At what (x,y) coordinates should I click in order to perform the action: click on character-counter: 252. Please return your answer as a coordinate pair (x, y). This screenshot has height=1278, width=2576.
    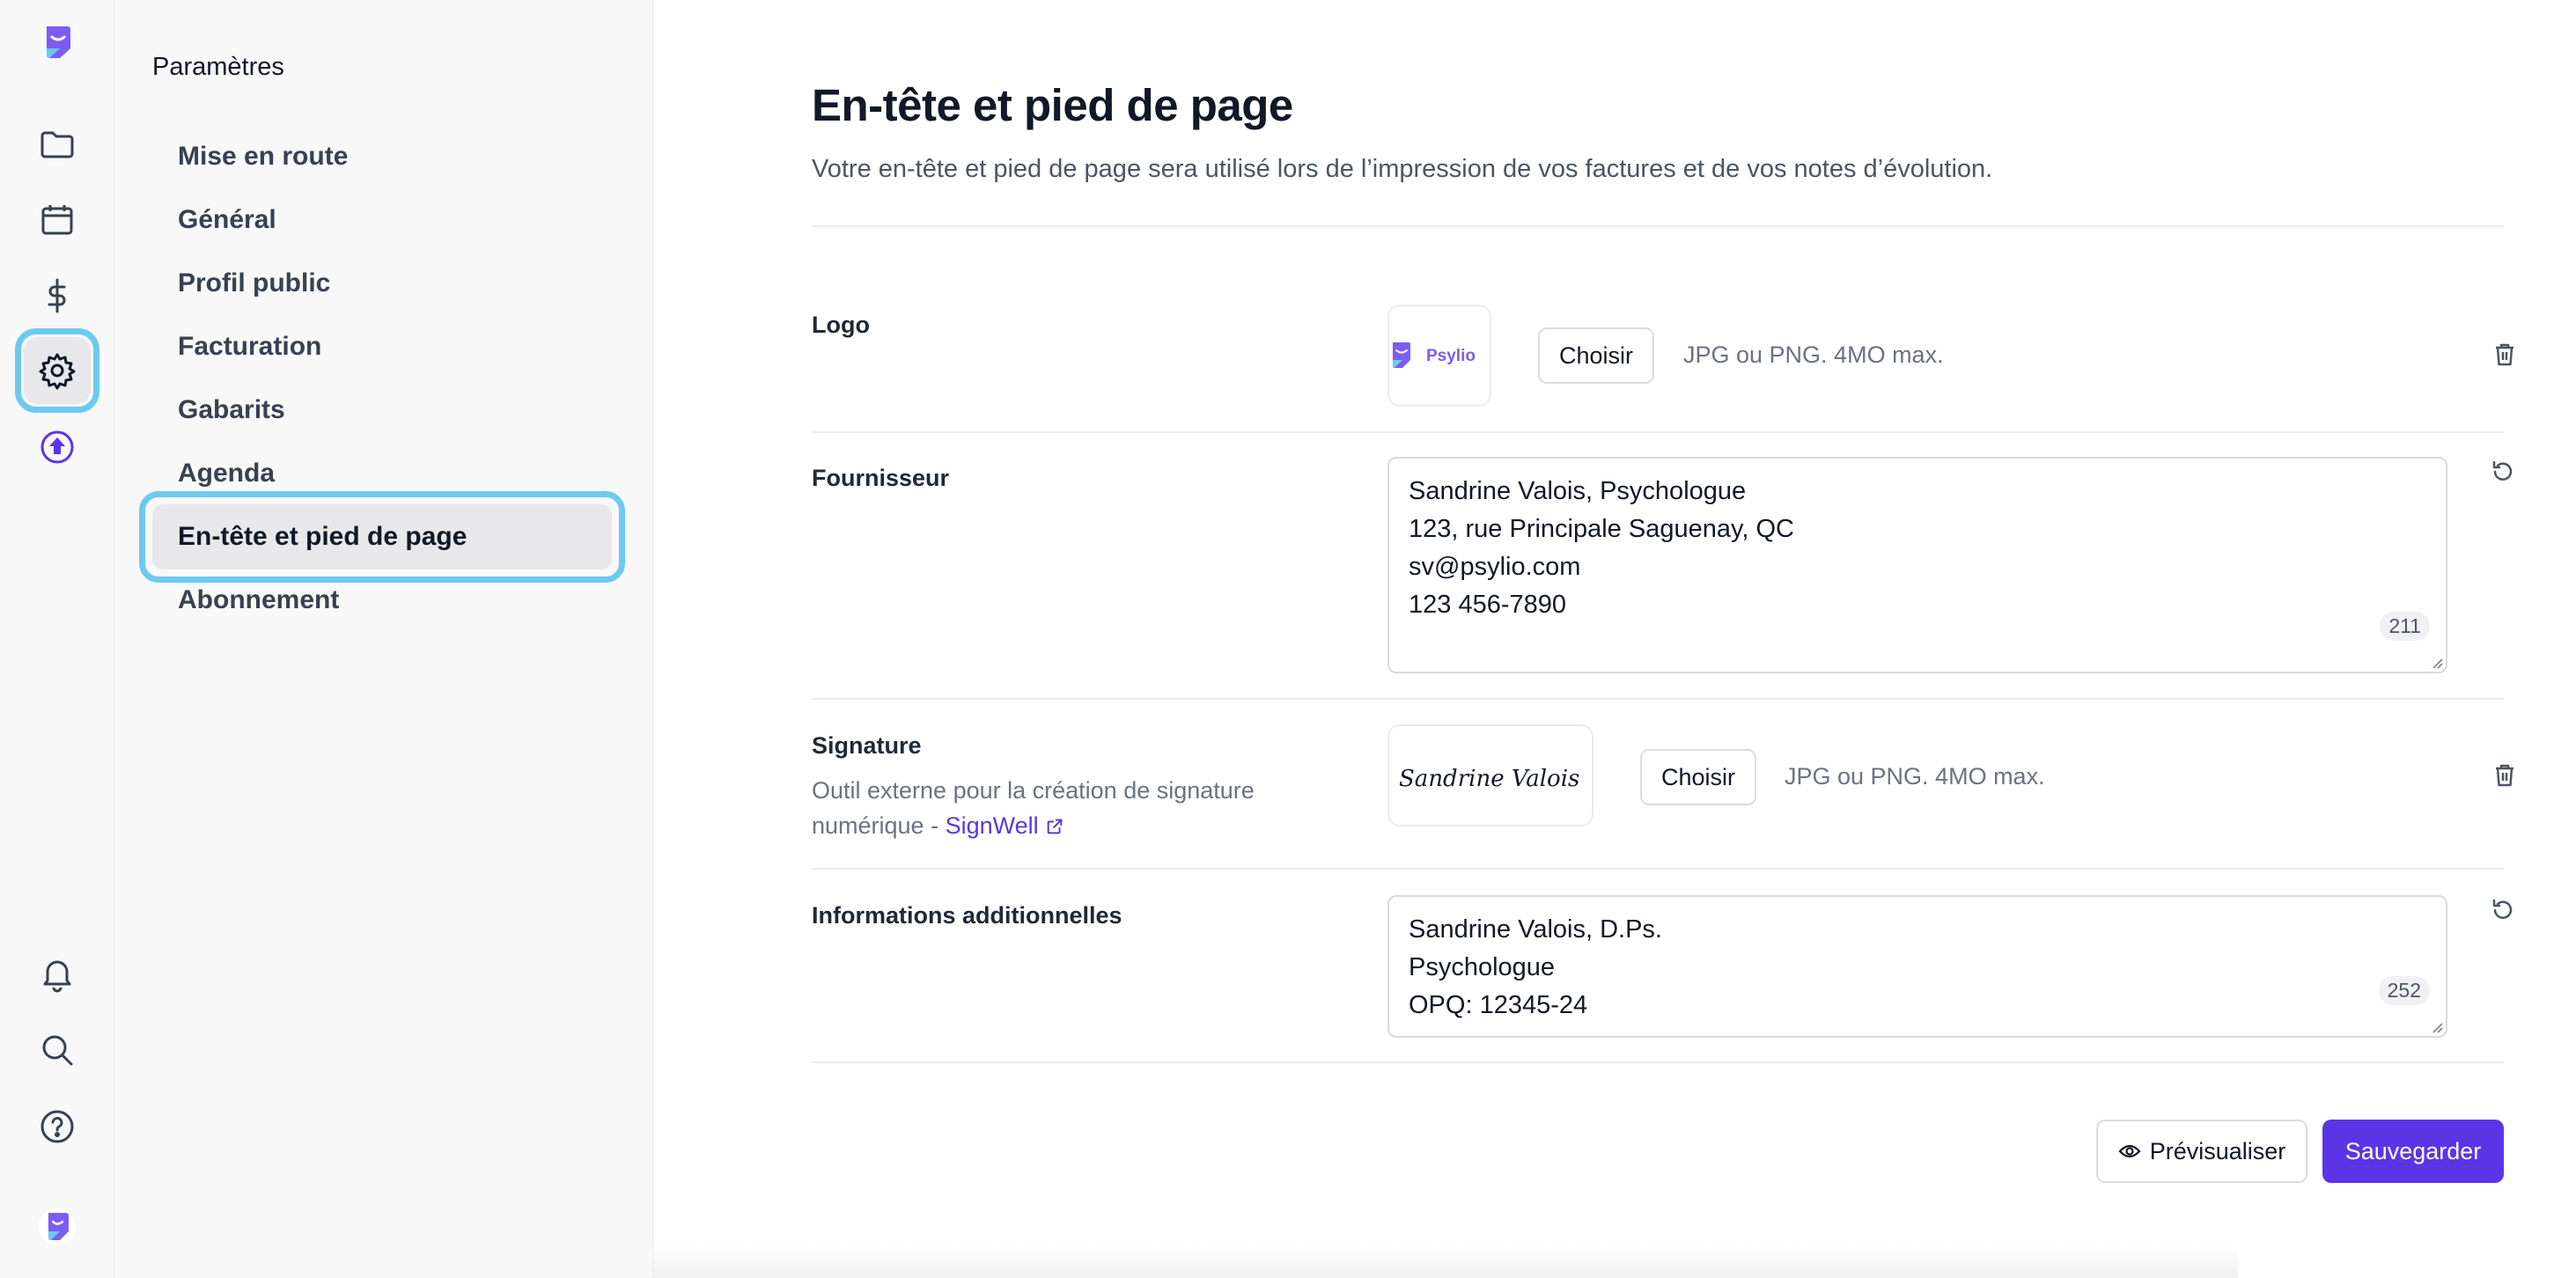
    Looking at the image, I should click on (2404, 990).